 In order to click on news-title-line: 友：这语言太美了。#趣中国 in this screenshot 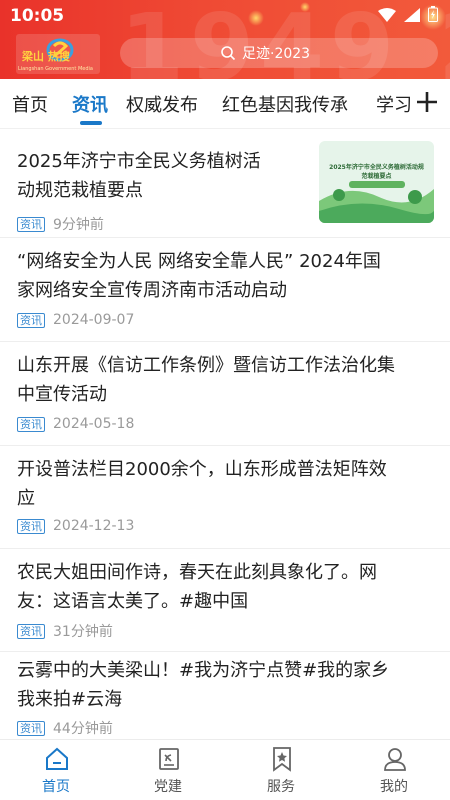, I will do `click(133, 601)`.